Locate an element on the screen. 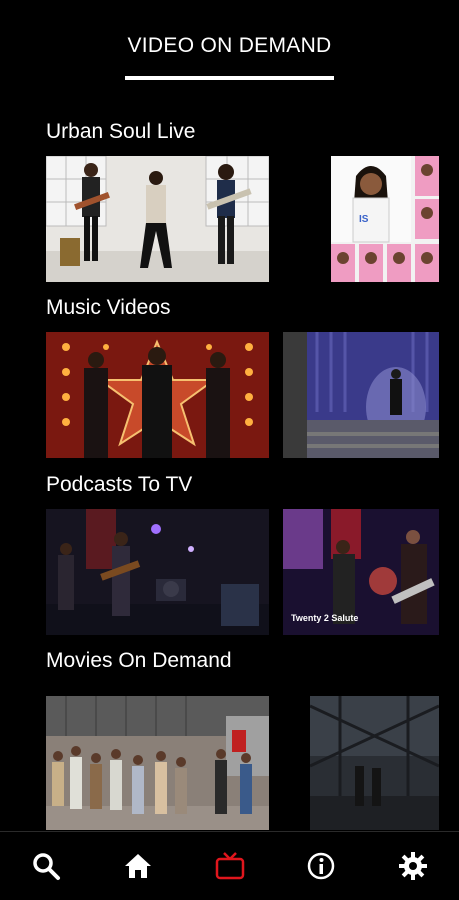  video-thumbnail-street-crowd is located at coordinates (157, 763).